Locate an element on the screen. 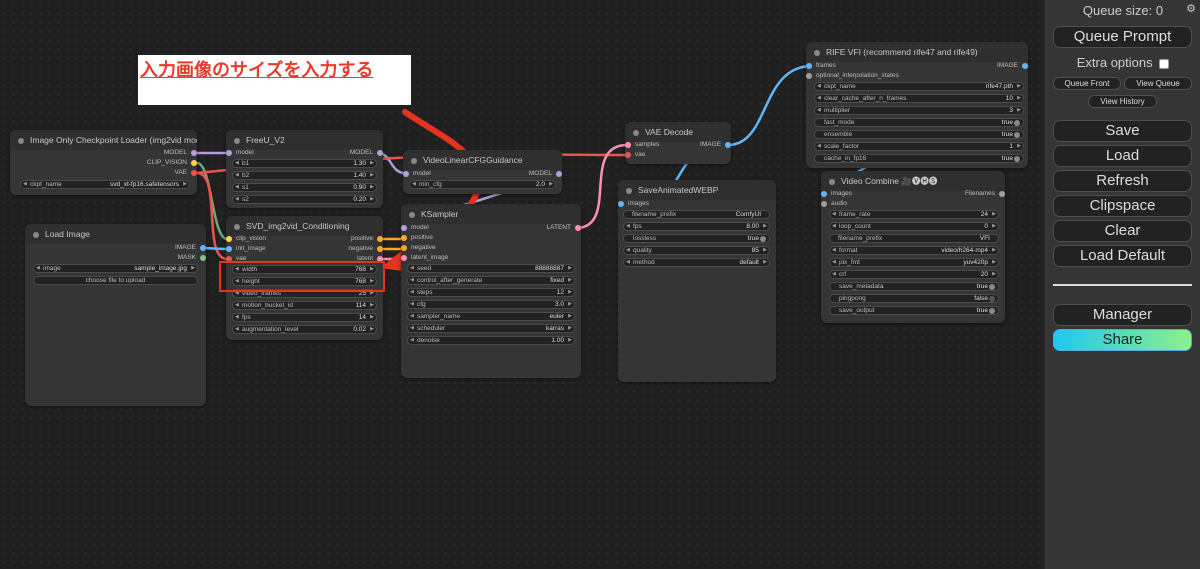 The height and width of the screenshot is (569, 1200). load-default-button: Load Default is located at coordinates (1122, 256).